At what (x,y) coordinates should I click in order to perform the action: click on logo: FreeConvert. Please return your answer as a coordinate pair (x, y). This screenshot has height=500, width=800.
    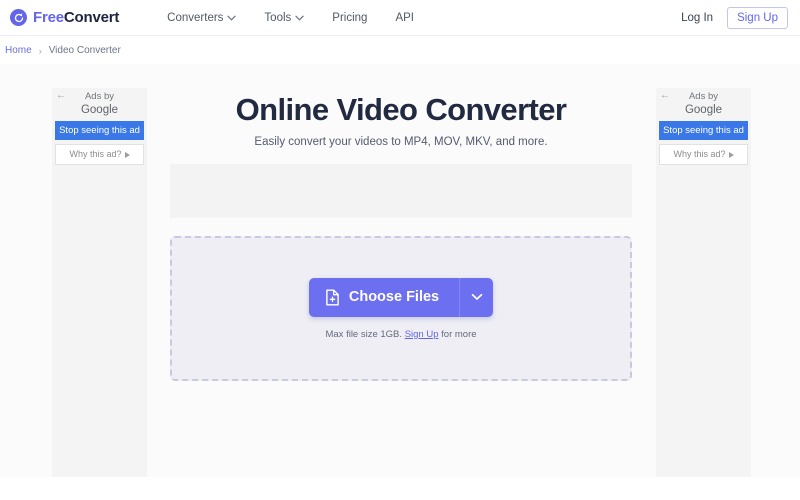
    Looking at the image, I should click on (64, 17).